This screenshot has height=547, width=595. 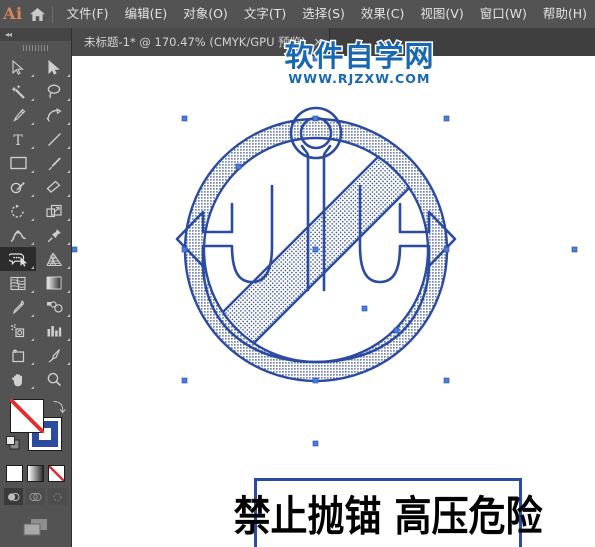 I want to click on swap-fill-stroke-icon: ⤵, so click(x=59, y=406).